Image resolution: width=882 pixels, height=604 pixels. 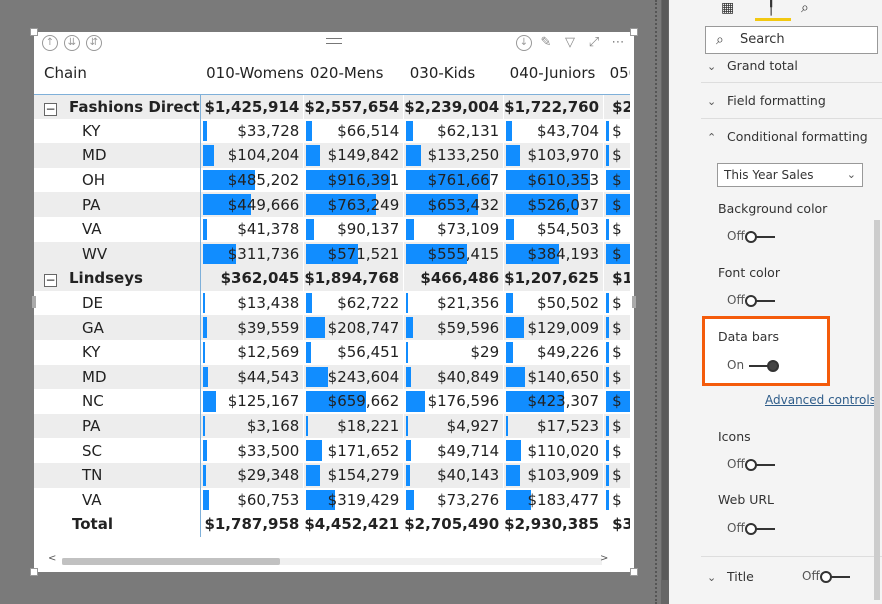 I want to click on value-cell: $60,753, so click(x=251, y=500).